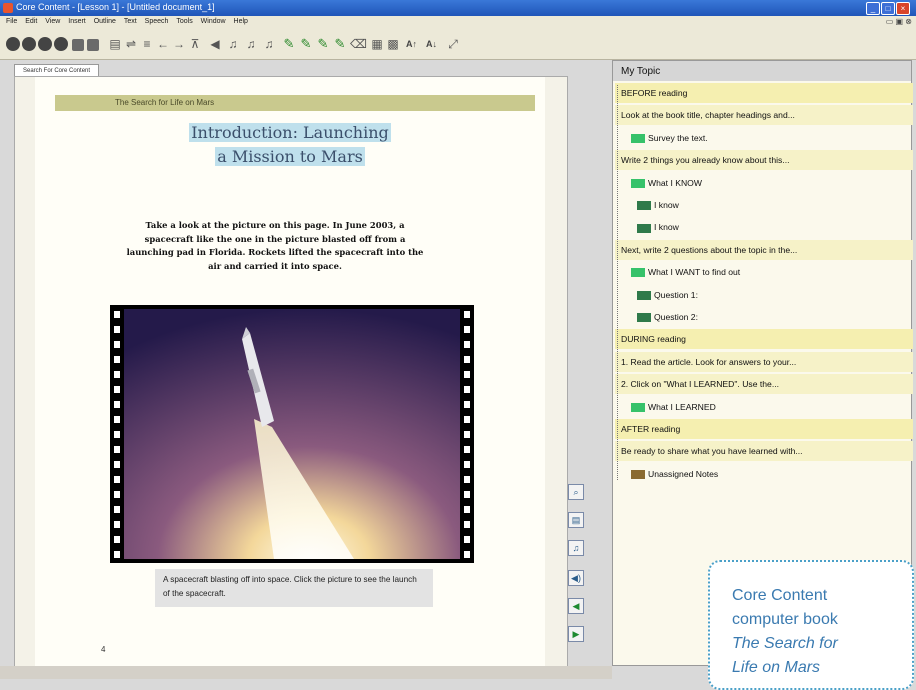 Image resolution: width=916 pixels, height=690 pixels. What do you see at coordinates (576, 520) in the screenshot?
I see `notes-icon: ▤` at bounding box center [576, 520].